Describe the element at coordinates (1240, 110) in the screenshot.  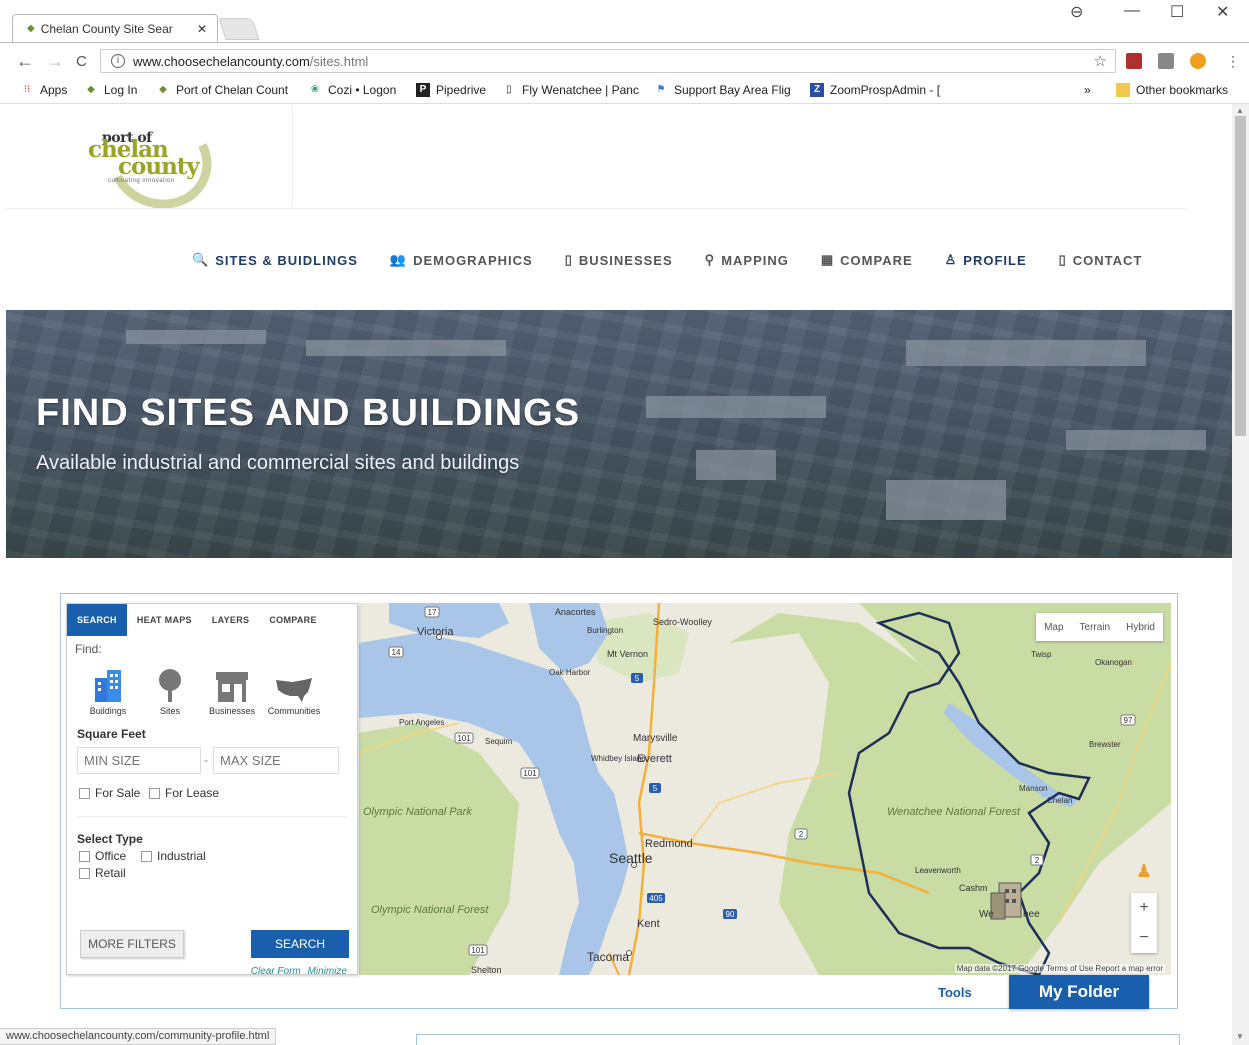
I see `scroll-up-arrow-icon: ▲` at that location.